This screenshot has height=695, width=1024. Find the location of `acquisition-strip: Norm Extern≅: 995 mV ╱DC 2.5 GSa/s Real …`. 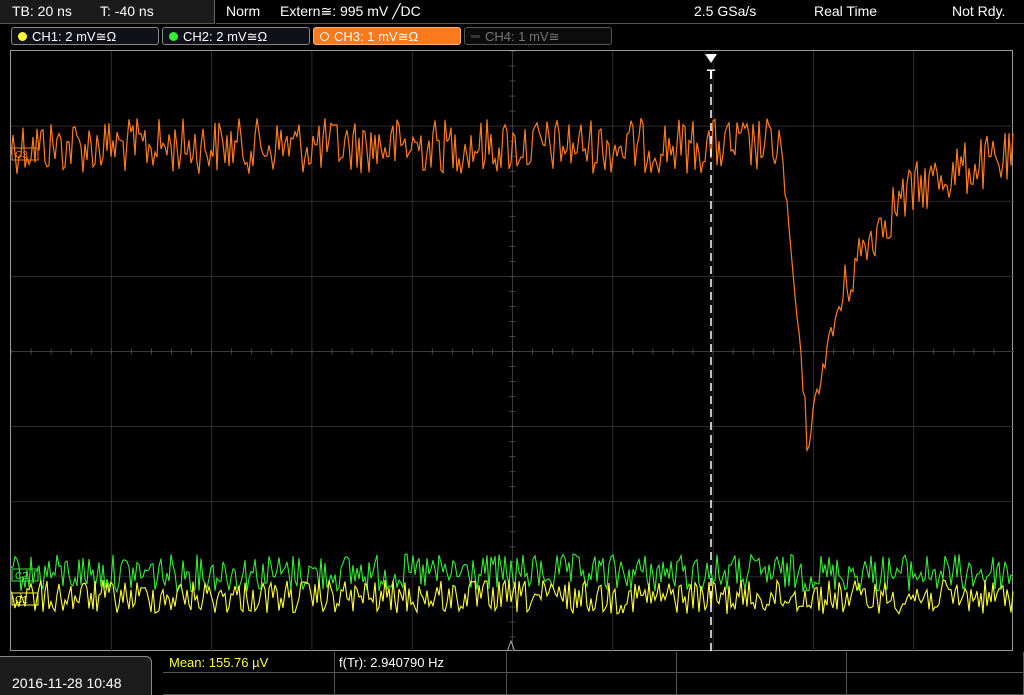

acquisition-strip: Norm Extern≅: 995 mV ╱DC 2.5 GSa/s Real … is located at coordinates (620, 12).